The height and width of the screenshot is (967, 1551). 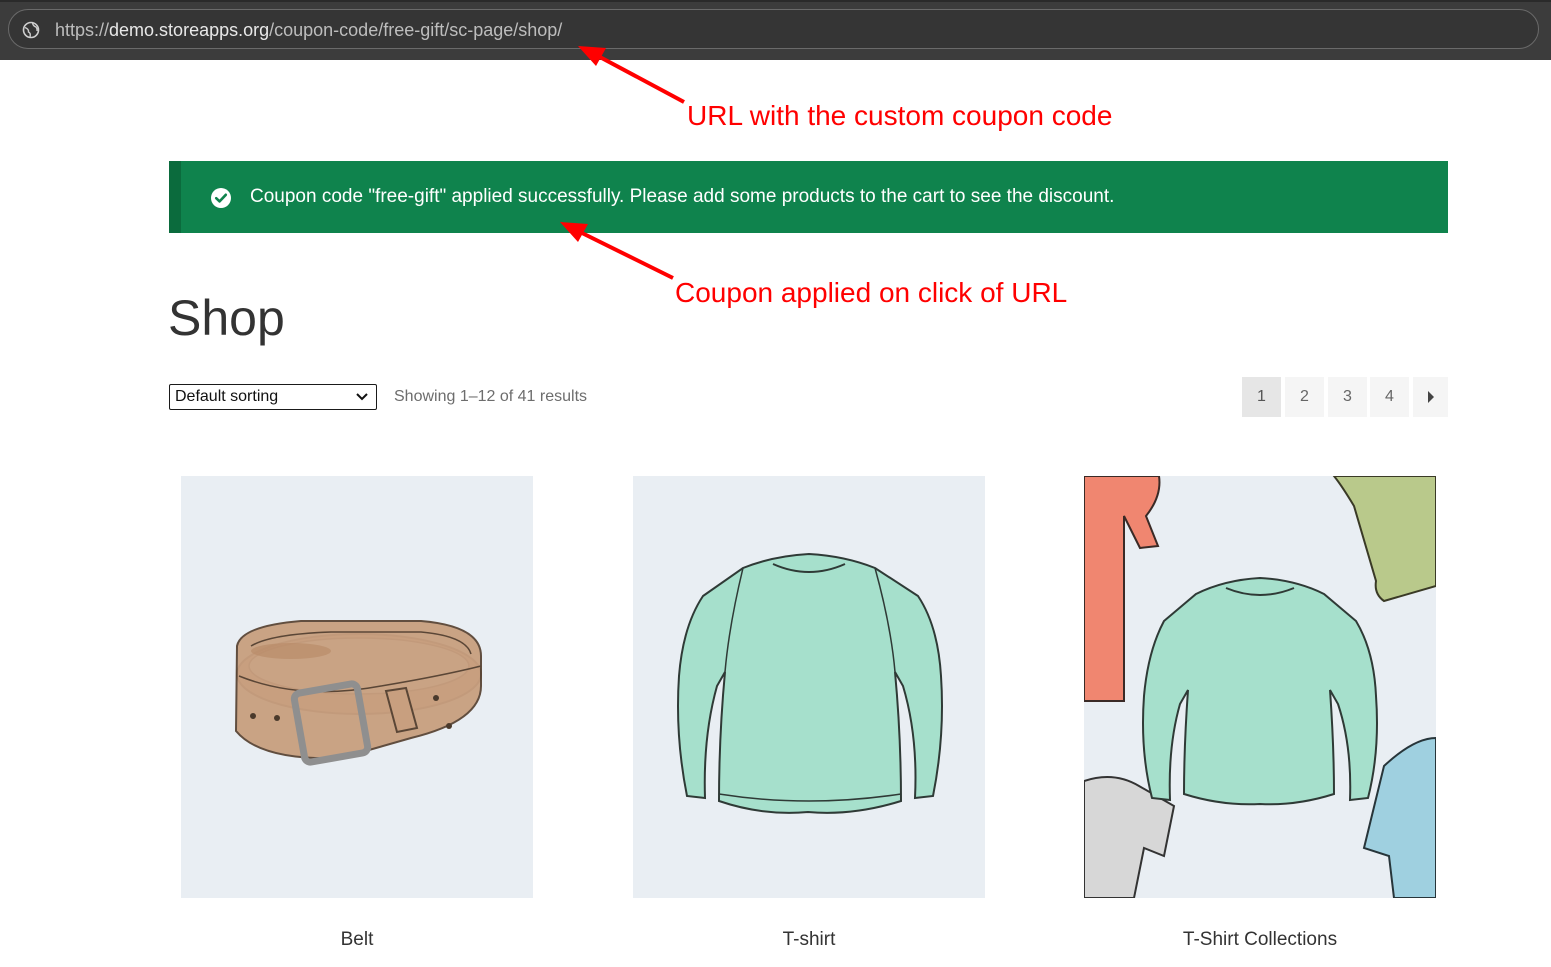 What do you see at coordinates (82, 30) in the screenshot?
I see `url-scheme: https://` at bounding box center [82, 30].